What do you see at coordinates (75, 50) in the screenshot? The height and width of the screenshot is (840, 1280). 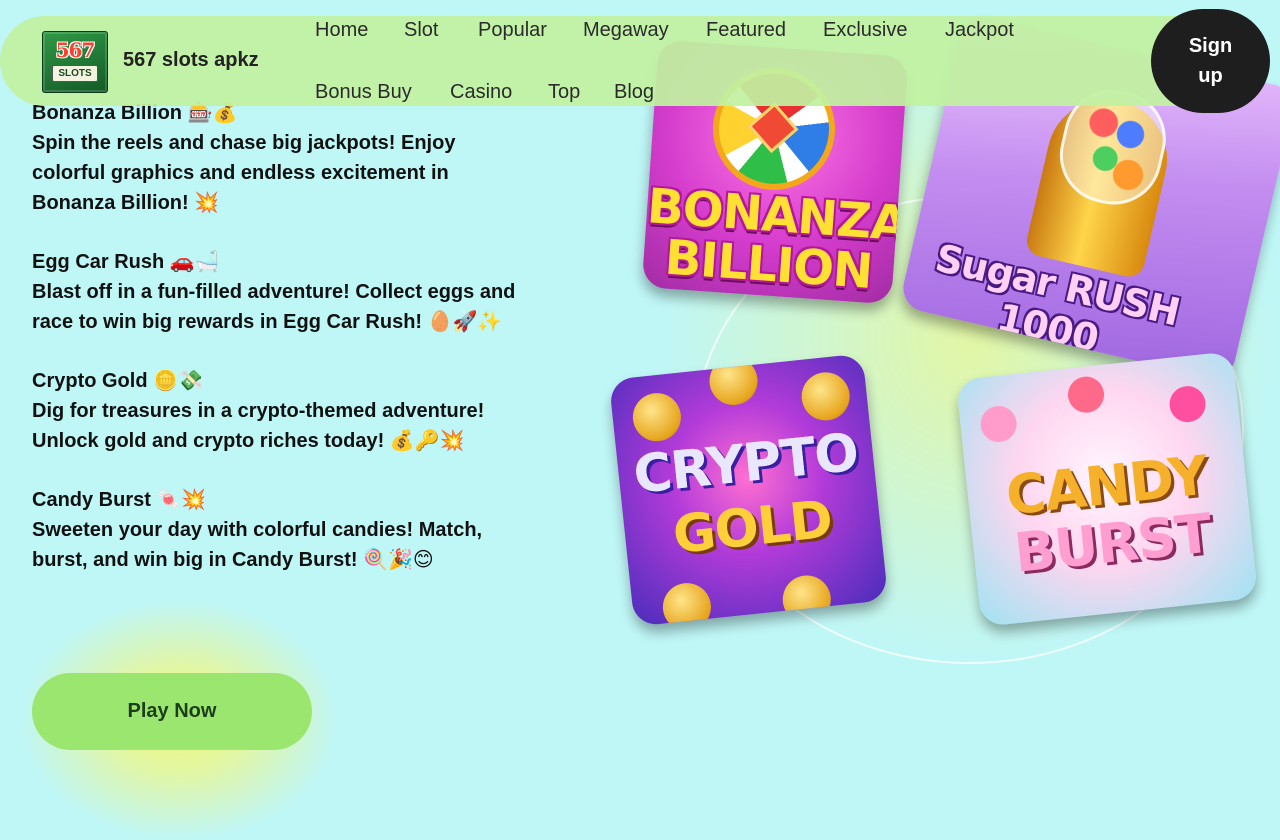 I see `logo-number: 567` at bounding box center [75, 50].